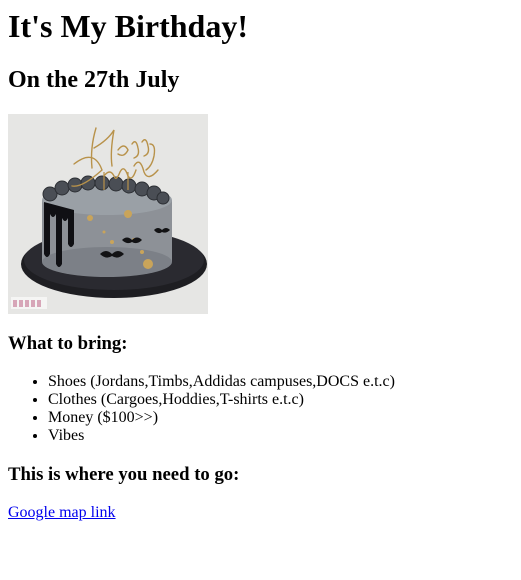  Describe the element at coordinates (260, 513) in the screenshot. I see `map-link-paragraph: Google map link` at that location.